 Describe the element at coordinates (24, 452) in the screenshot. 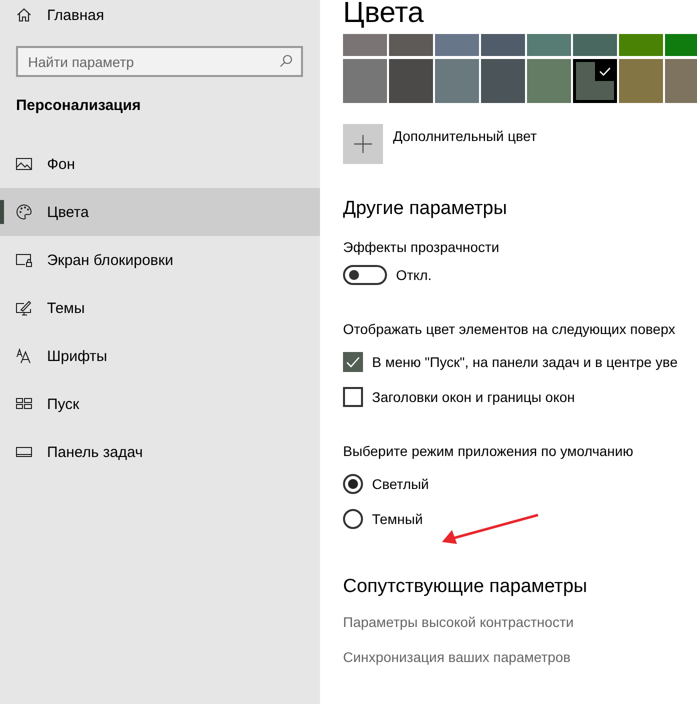

I see `taskbar-icon` at that location.